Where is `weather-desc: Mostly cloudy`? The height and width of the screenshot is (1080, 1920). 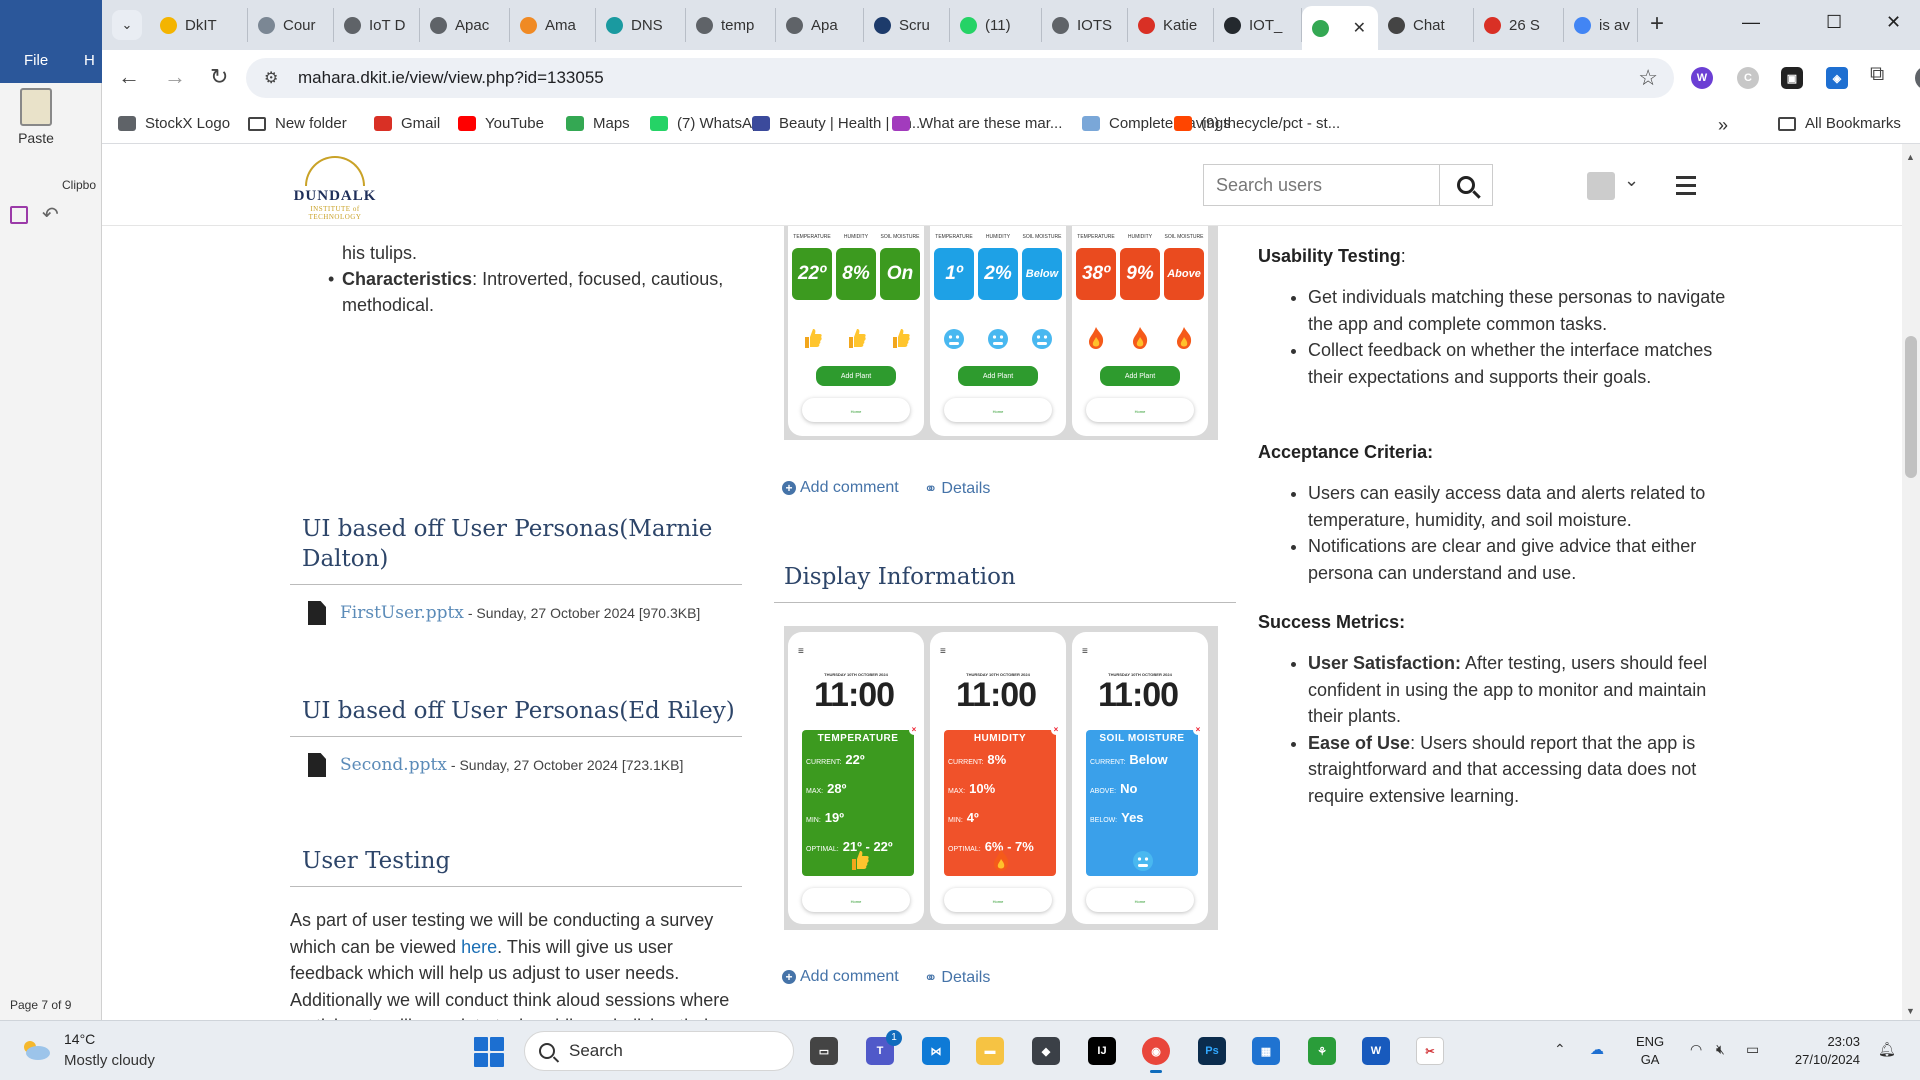
weather-desc: Mostly cloudy is located at coordinates (109, 1060).